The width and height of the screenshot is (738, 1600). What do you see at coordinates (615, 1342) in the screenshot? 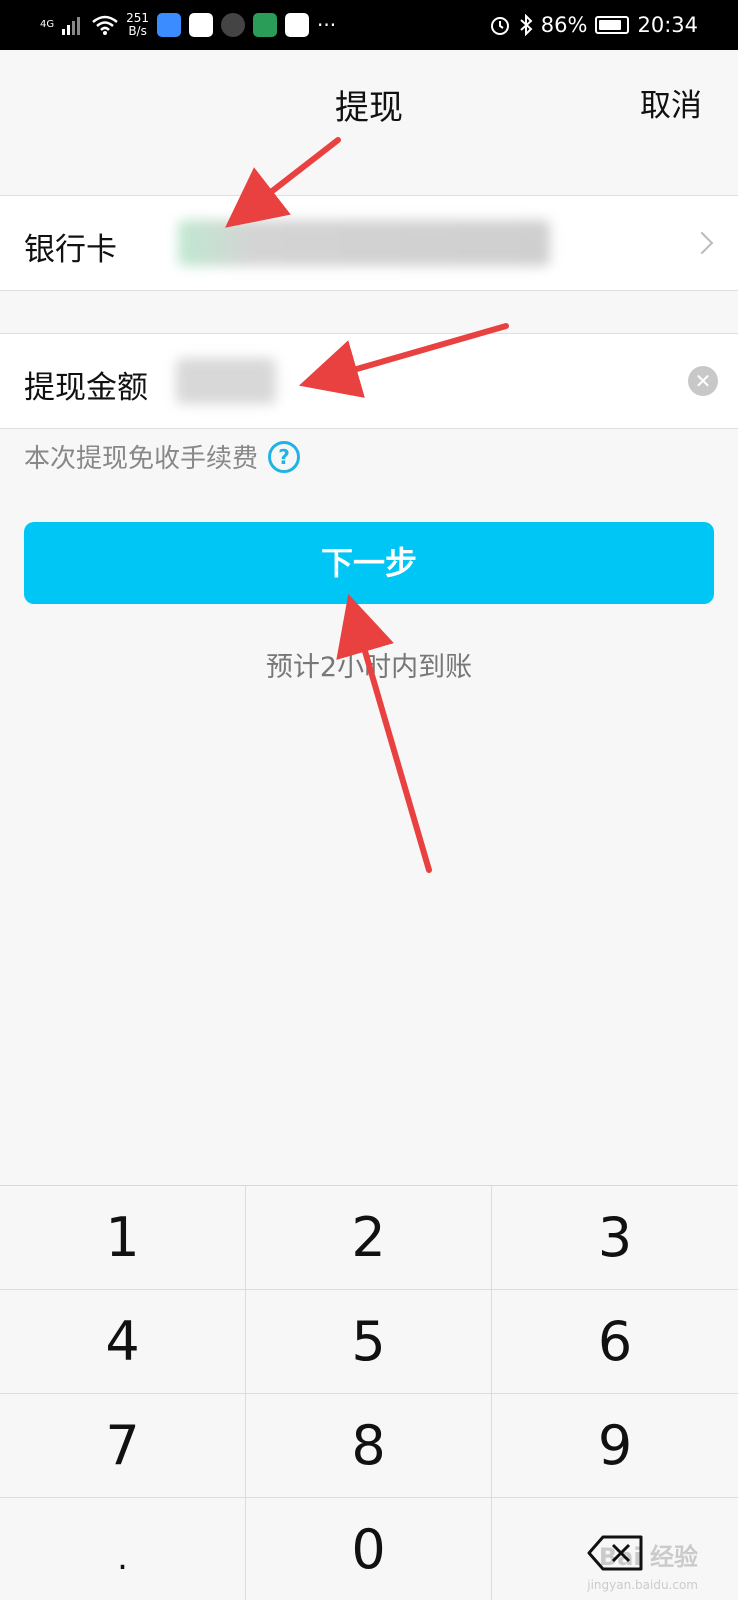
I see `key-6: 6` at bounding box center [615, 1342].